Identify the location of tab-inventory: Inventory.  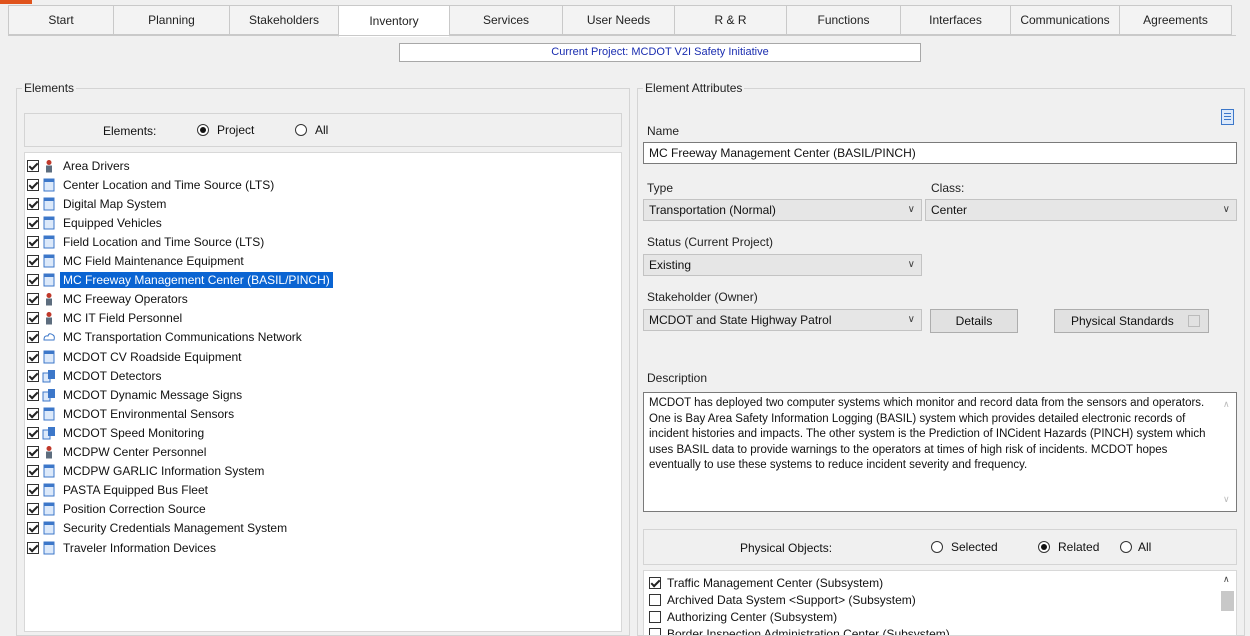
(393, 21).